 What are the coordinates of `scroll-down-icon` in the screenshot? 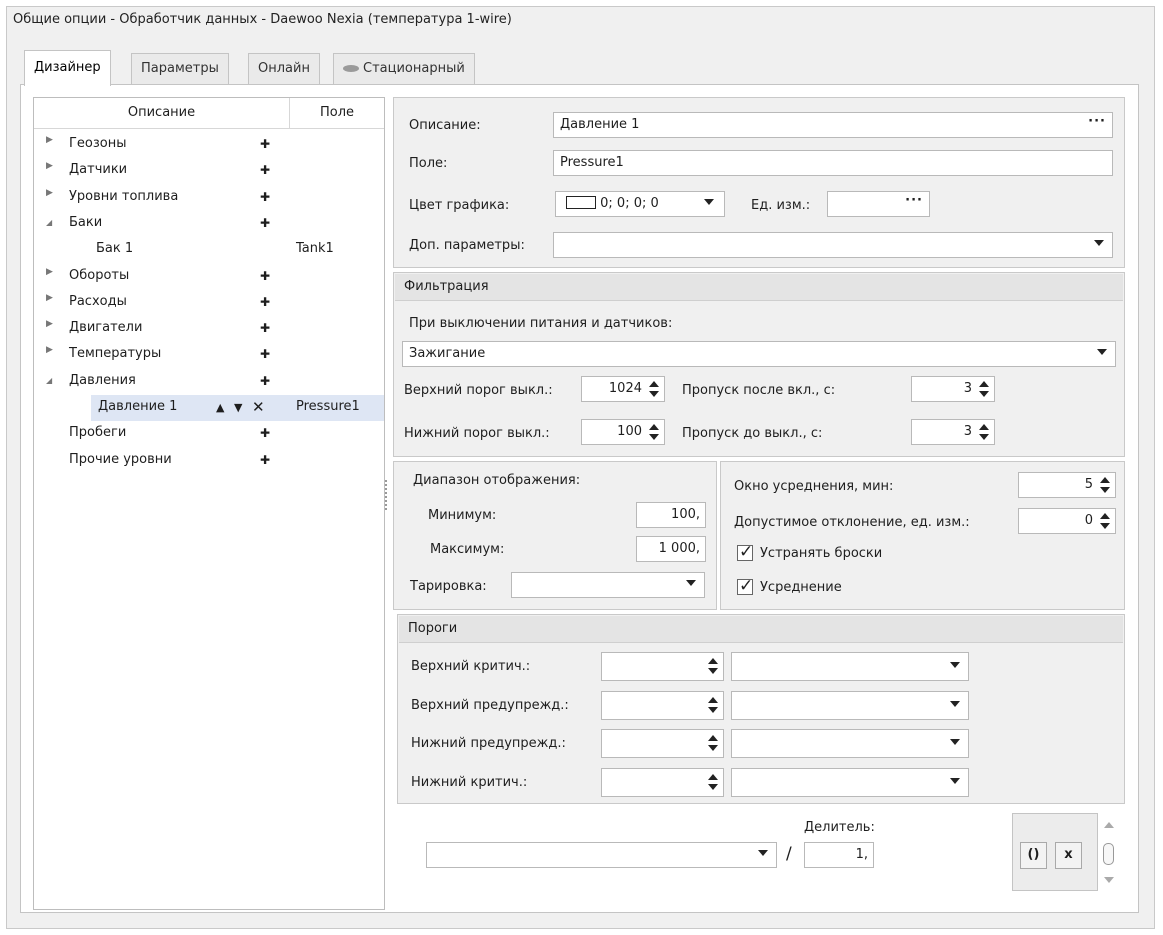 It's located at (1109, 880).